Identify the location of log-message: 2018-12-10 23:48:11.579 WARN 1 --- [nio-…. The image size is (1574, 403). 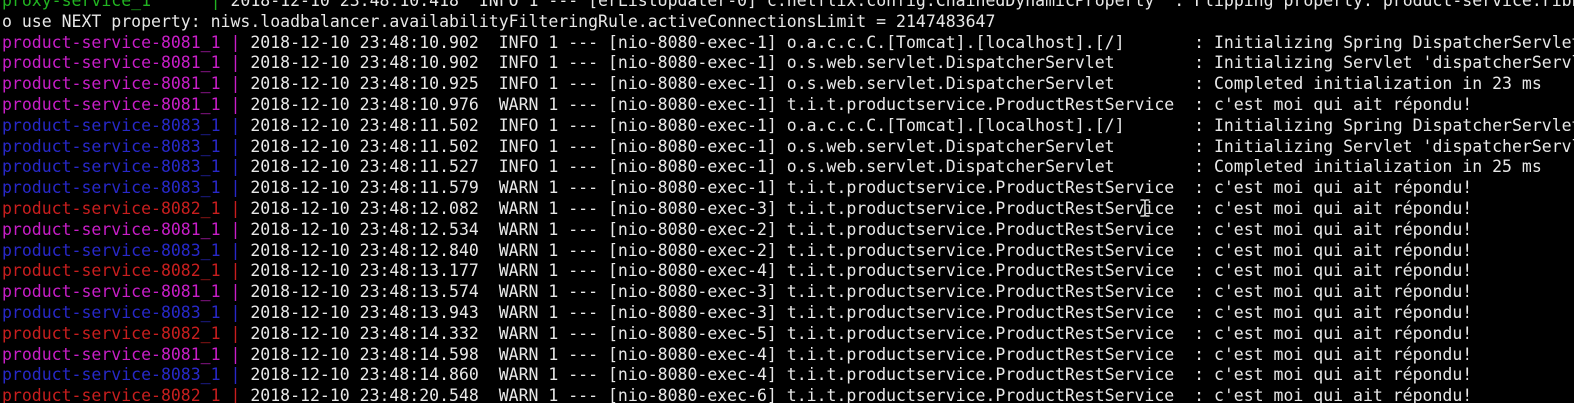
(861, 188).